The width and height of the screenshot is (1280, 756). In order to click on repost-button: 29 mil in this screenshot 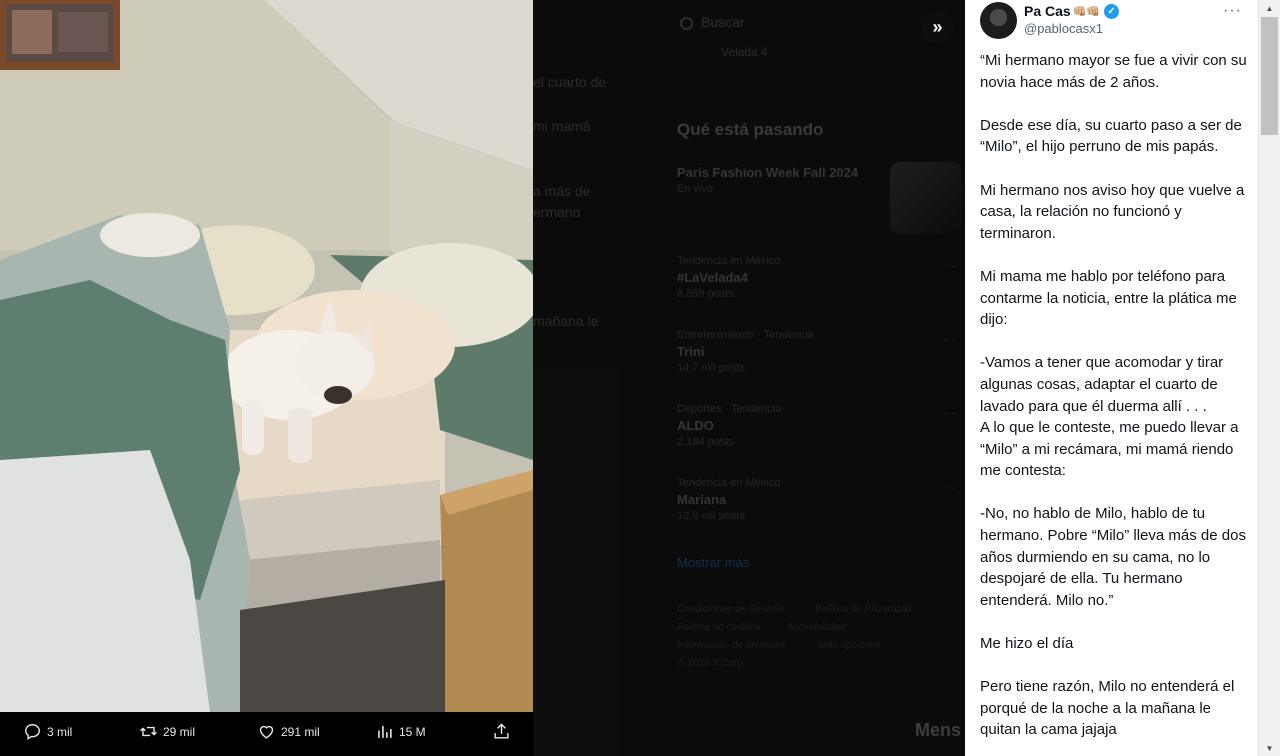, I will do `click(167, 731)`.